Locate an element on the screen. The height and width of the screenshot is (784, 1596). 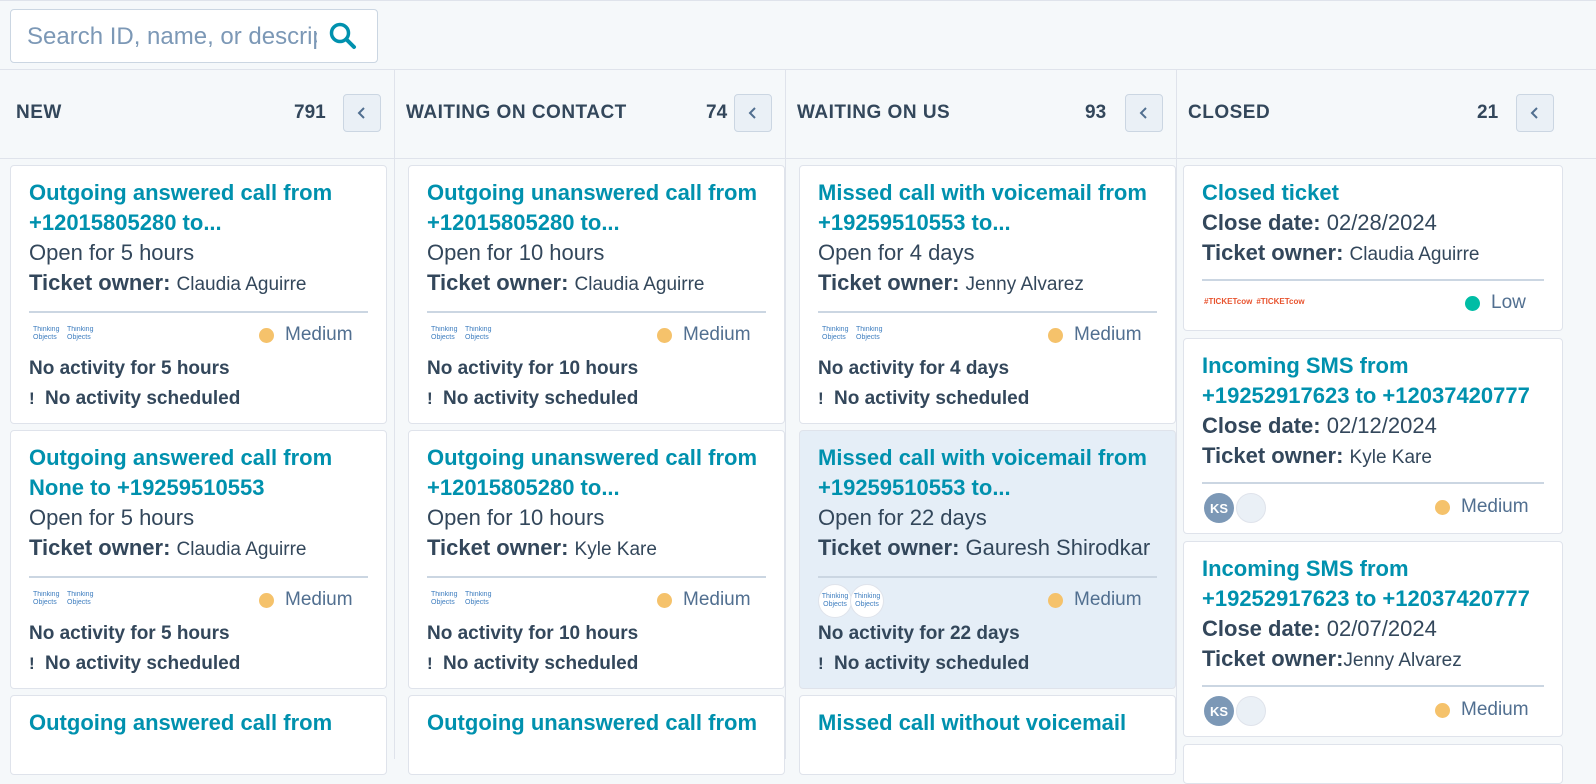
priority-label: Low is located at coordinates (1508, 302).